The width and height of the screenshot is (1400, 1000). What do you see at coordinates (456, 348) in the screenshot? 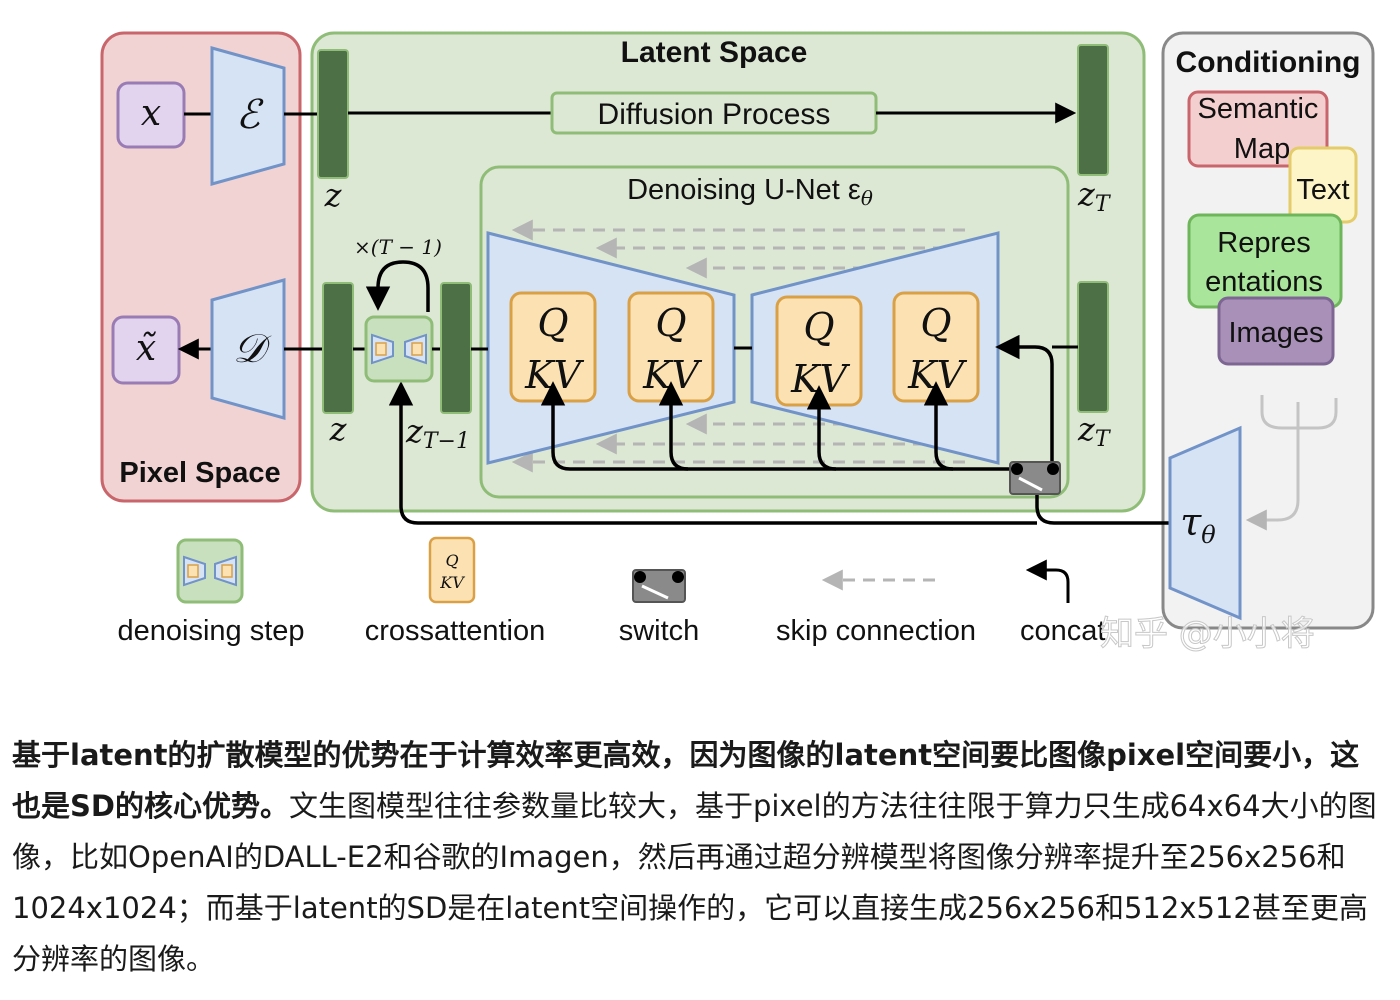
I see `latent-zT-1-bar` at bounding box center [456, 348].